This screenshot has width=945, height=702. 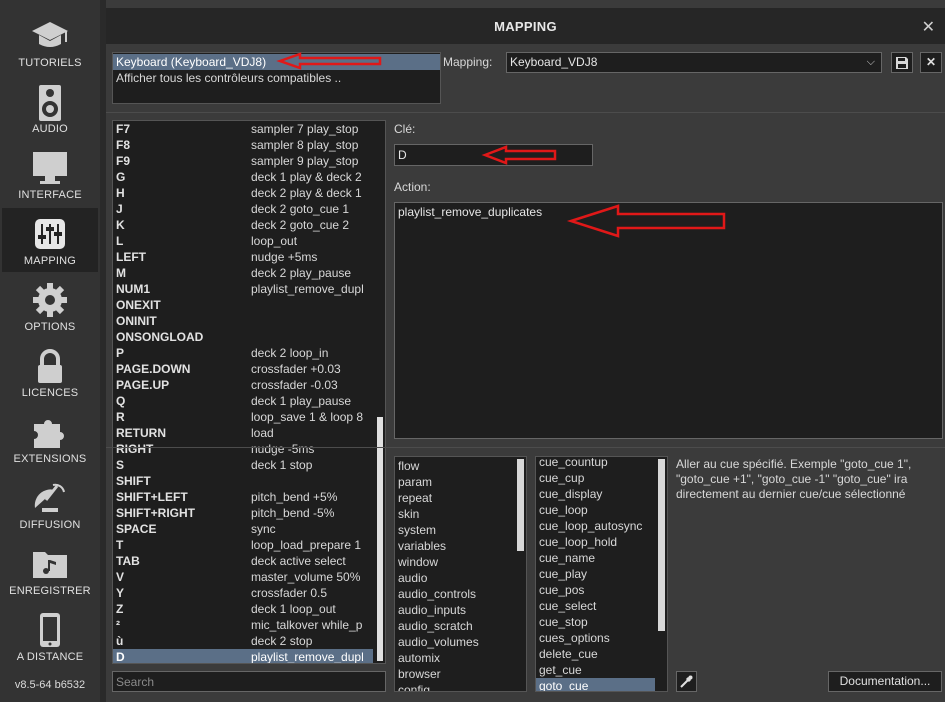 I want to click on keylist-row: Kdeck 2 goto_cue 2, so click(x=243, y=225).